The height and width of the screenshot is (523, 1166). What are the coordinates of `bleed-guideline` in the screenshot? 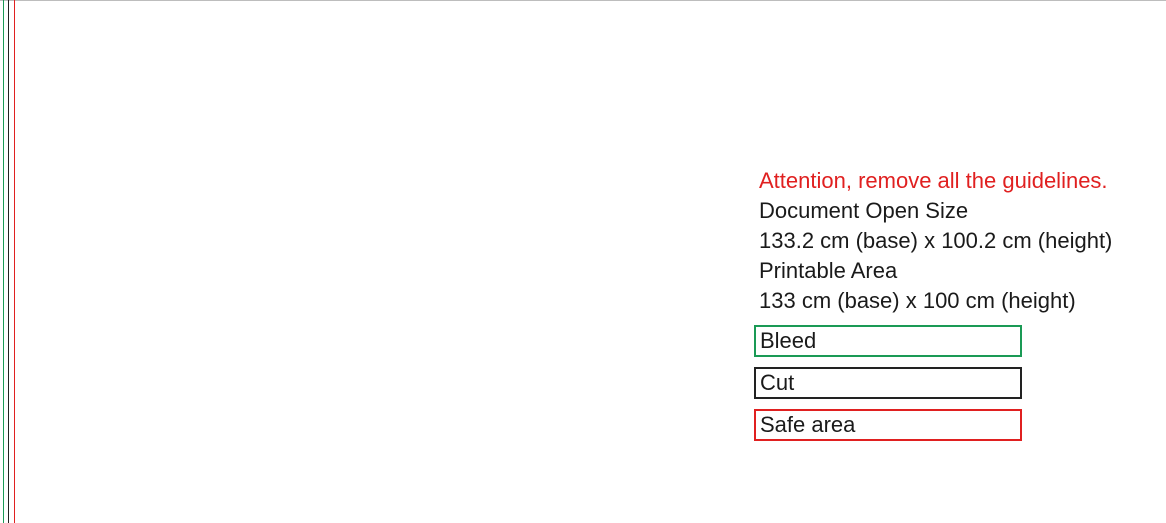 It's located at (3, 261).